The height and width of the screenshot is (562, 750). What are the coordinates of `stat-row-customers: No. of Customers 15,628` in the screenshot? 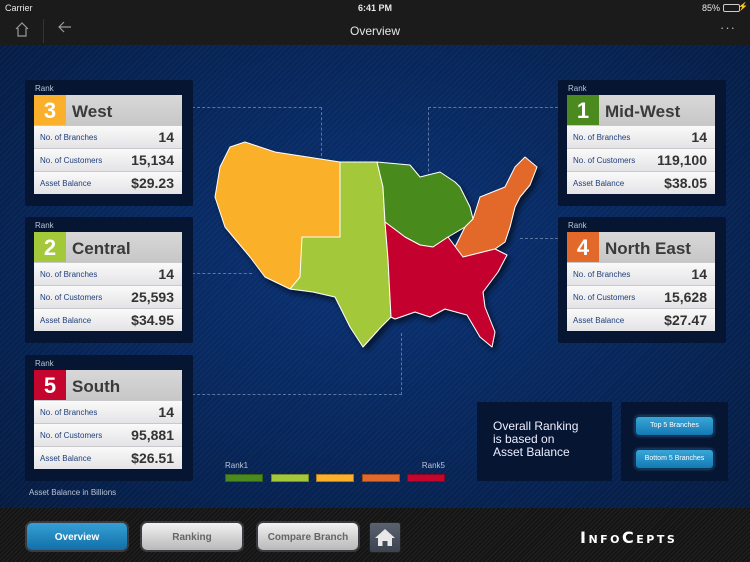 It's located at (641, 296).